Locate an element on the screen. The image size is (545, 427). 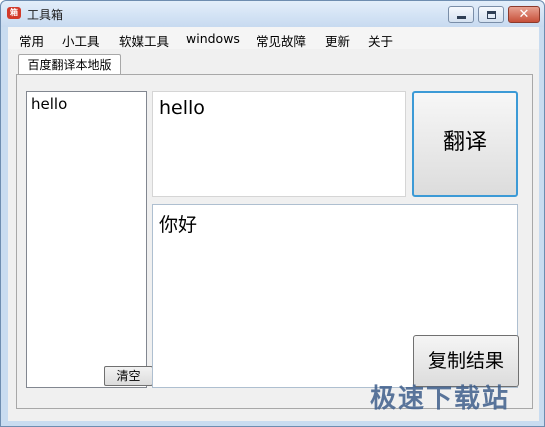
list-item: hello is located at coordinates (49, 104).